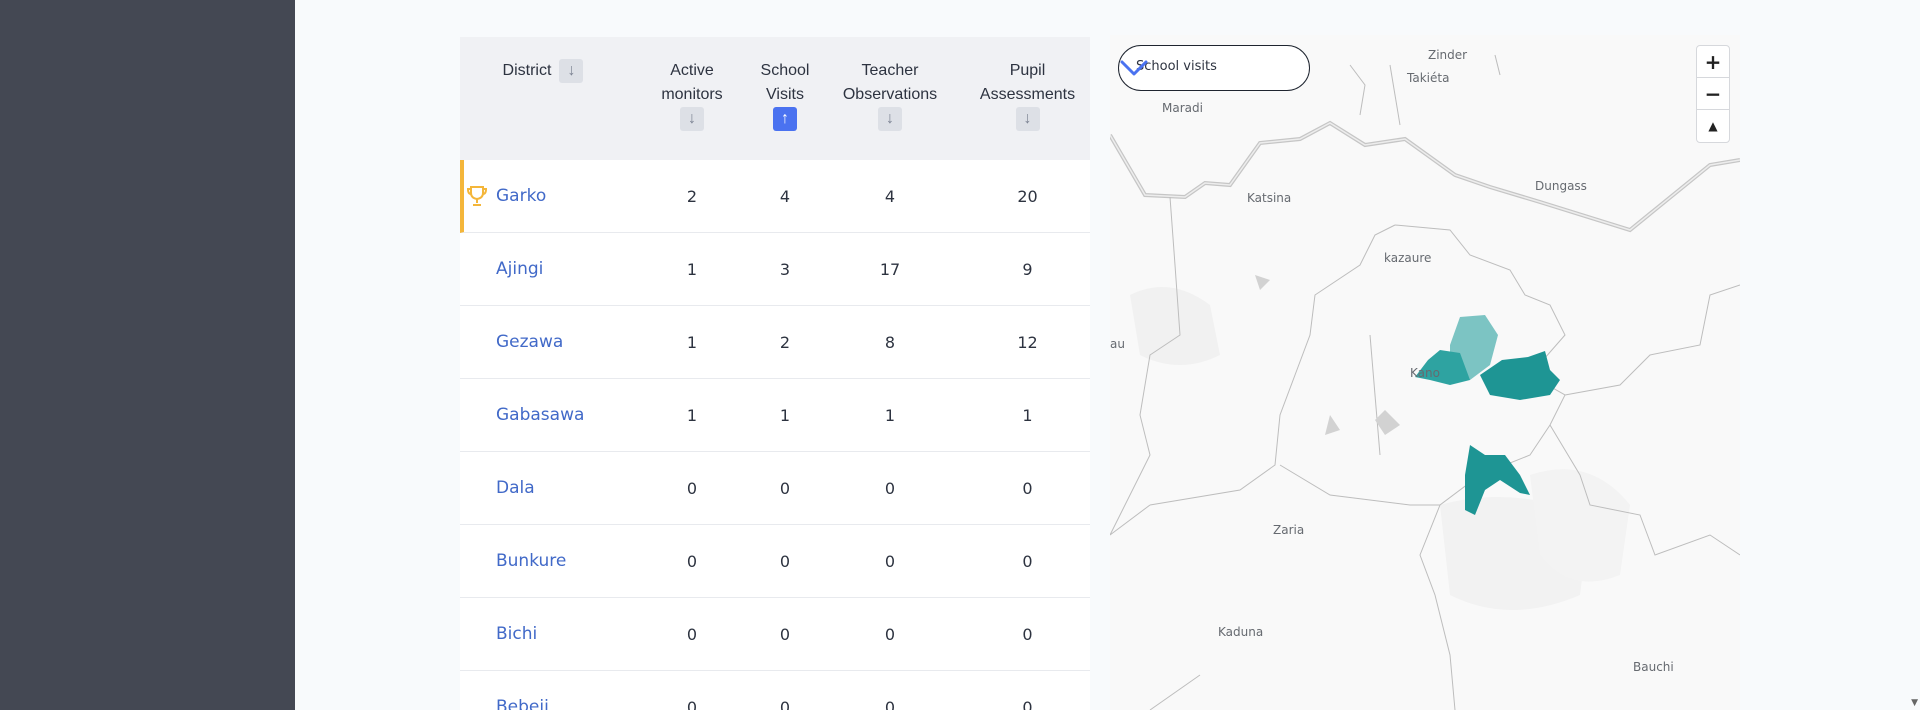 This screenshot has width=1920, height=710. I want to click on cell-assessments: 1, so click(1027, 415).